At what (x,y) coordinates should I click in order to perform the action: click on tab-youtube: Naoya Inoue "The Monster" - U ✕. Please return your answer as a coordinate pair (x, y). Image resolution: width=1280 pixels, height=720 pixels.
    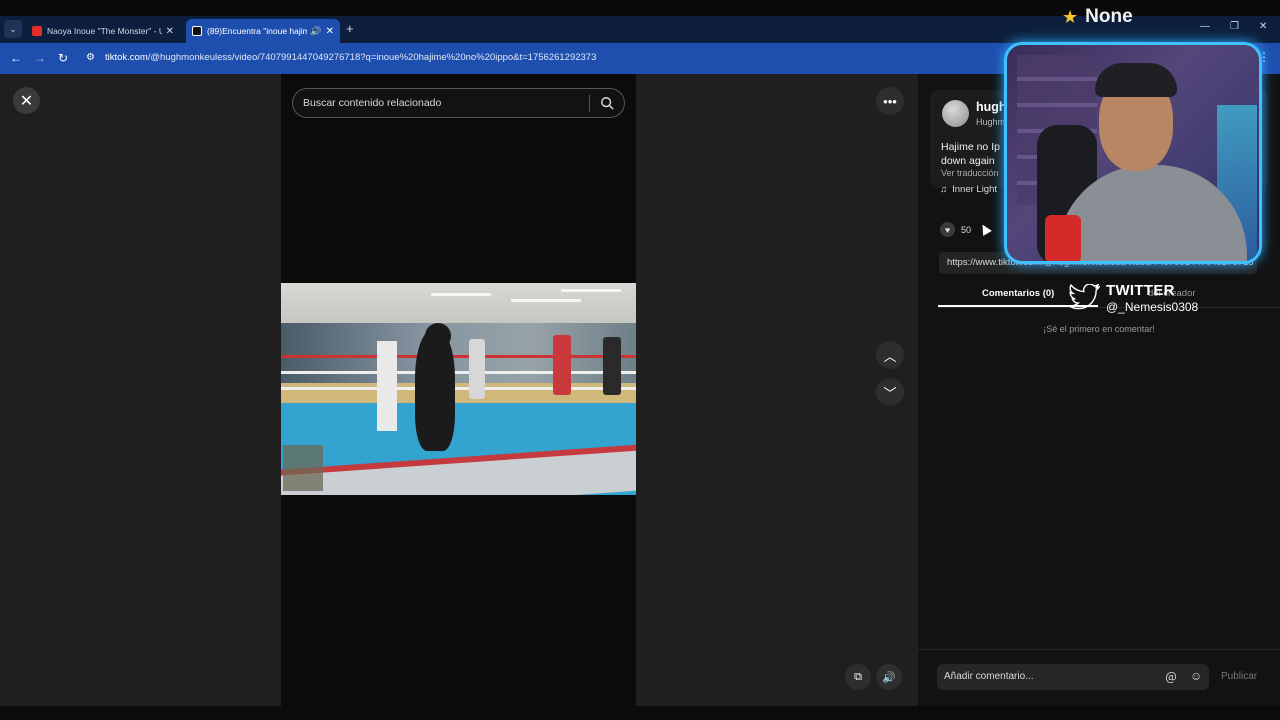
    Looking at the image, I should click on (103, 31).